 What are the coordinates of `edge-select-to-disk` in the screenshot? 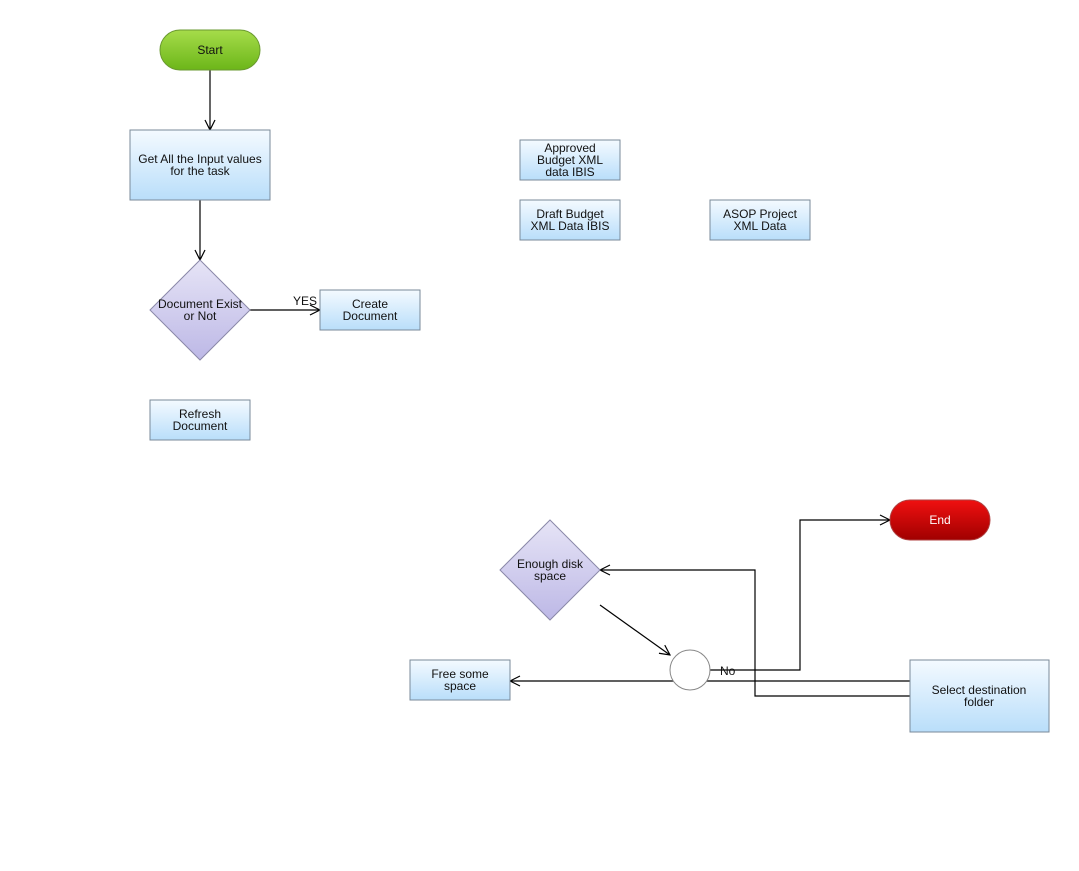 It's located at (755, 633).